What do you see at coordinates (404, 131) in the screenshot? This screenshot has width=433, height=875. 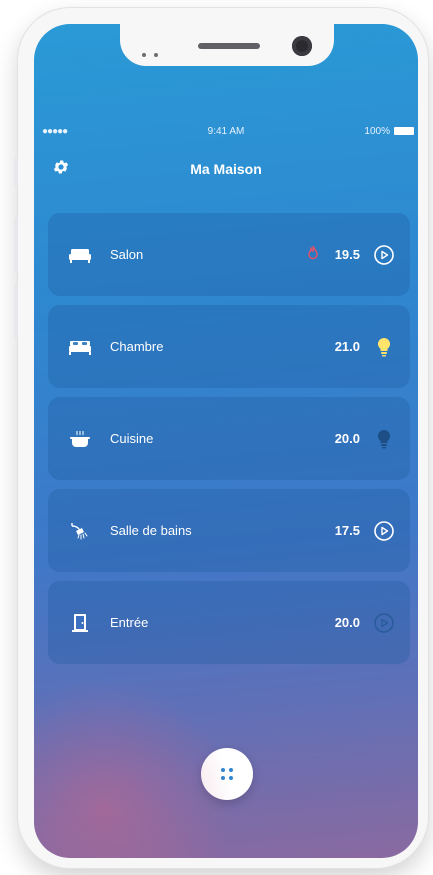 I see `battery-icon` at bounding box center [404, 131].